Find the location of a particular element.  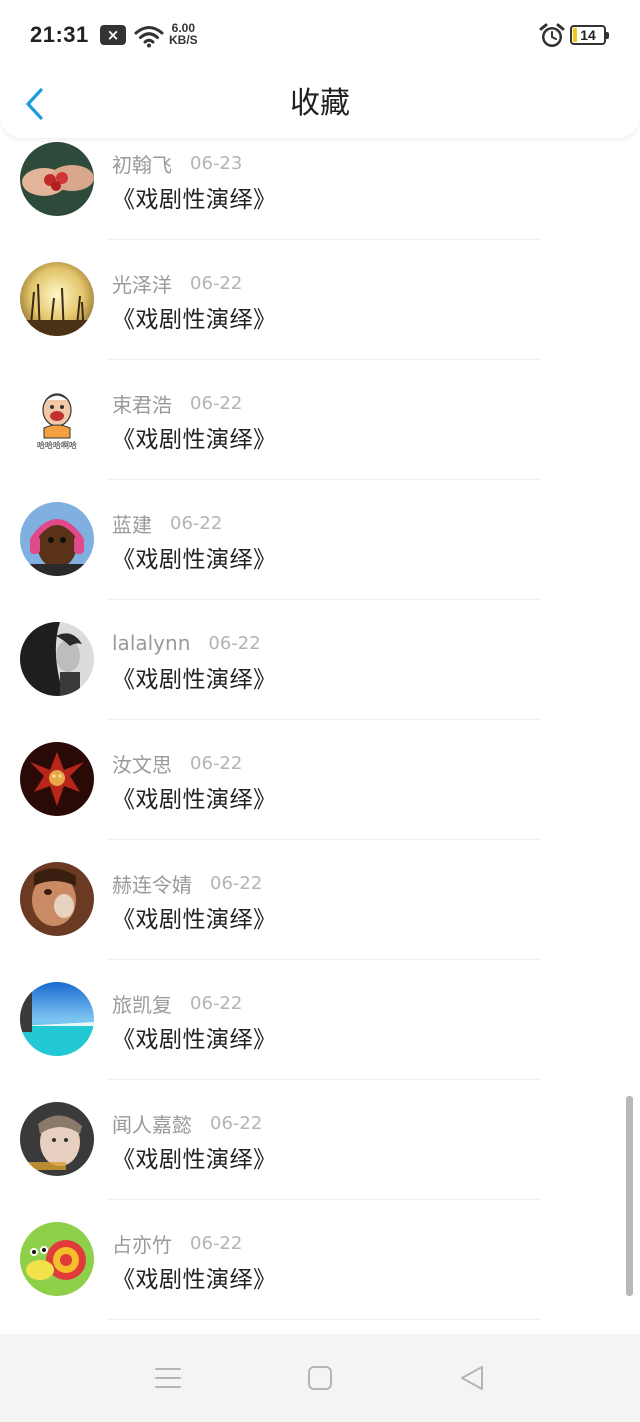

scrollbar is located at coordinates (629, 1196).